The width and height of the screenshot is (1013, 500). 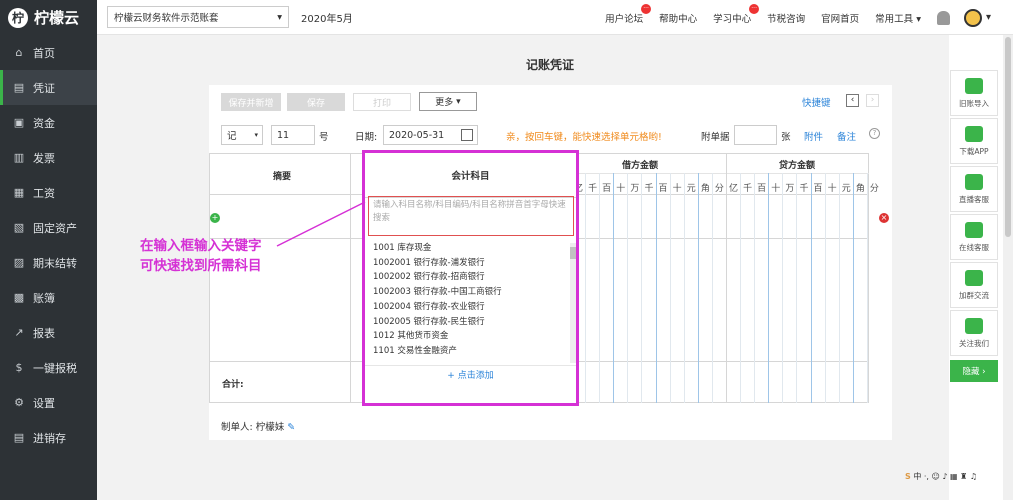 What do you see at coordinates (410, 335) in the screenshot?
I see `subject-option: 1012 其他货币资金` at bounding box center [410, 335].